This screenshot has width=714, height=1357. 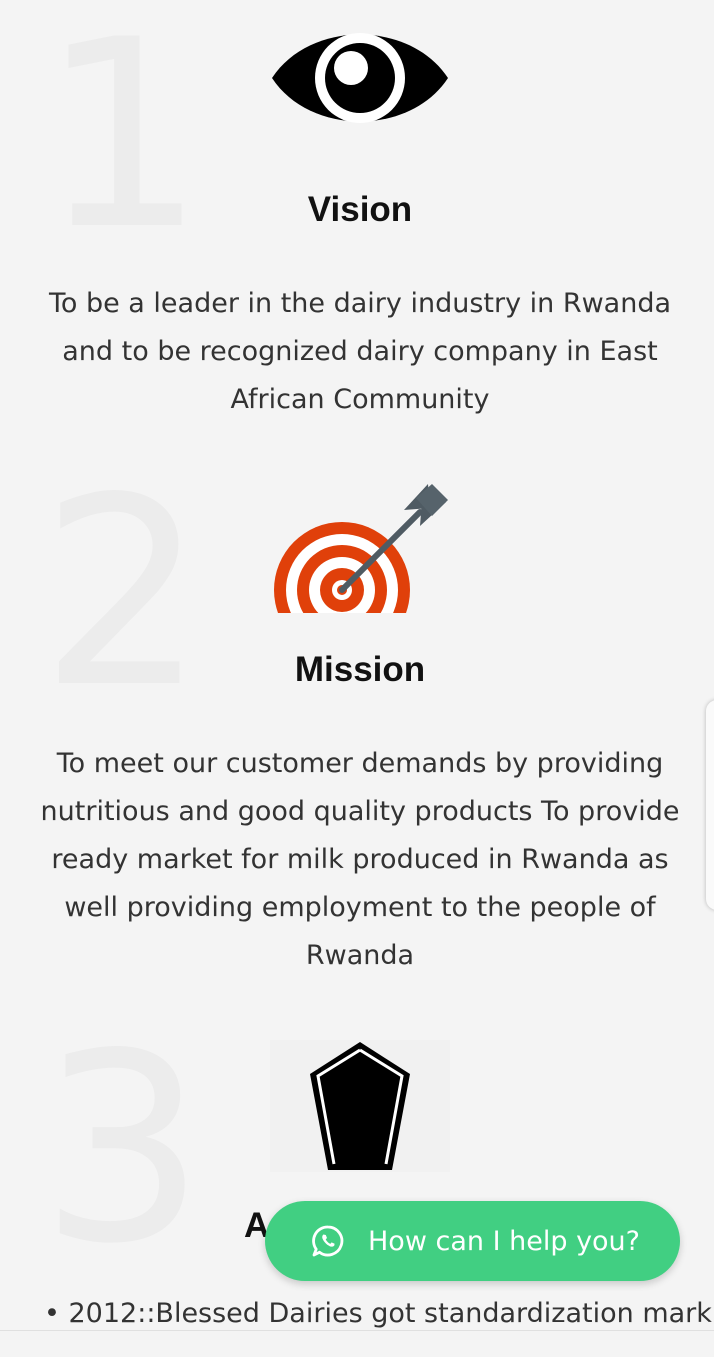 What do you see at coordinates (360, 550) in the screenshot?
I see `target-icon` at bounding box center [360, 550].